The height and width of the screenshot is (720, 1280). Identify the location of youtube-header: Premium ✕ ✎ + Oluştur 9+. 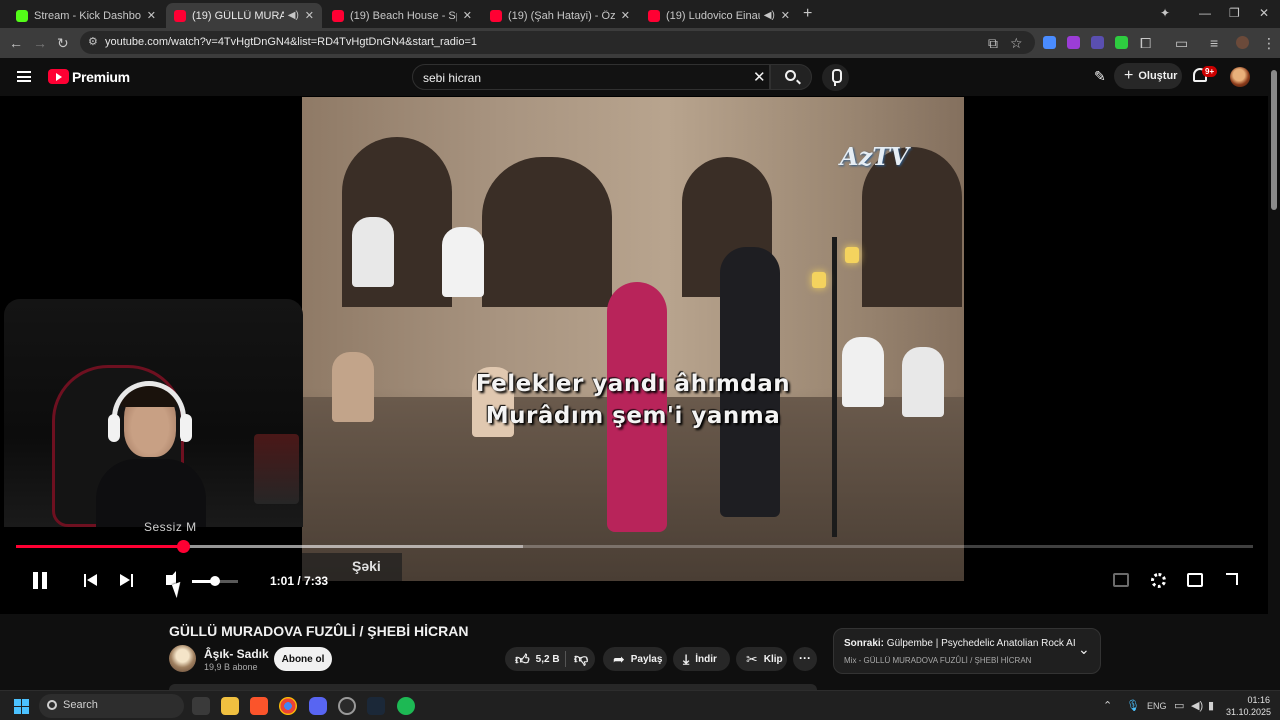
(634, 77).